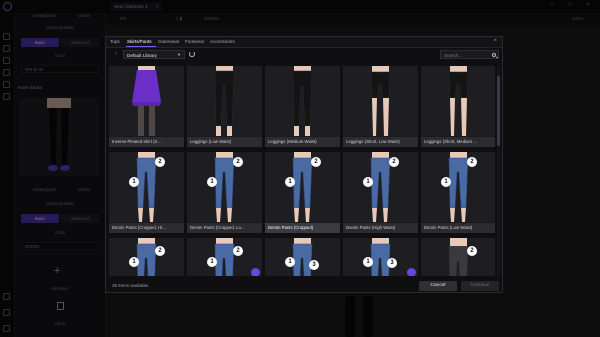 The image size is (600, 337). I want to click on item-caption: Leggings (Medium Waist), so click(302, 142).